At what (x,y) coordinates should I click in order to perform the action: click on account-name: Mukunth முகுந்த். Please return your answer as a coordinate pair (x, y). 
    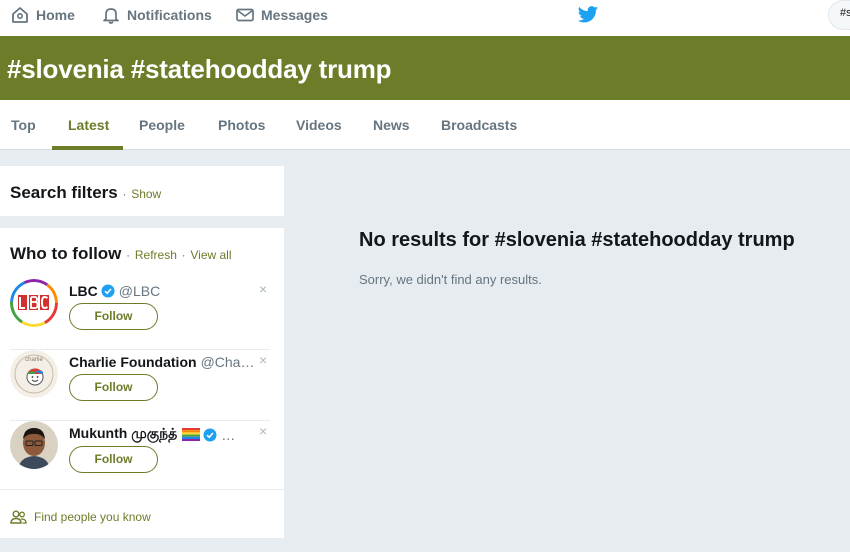
    Looking at the image, I should click on (123, 433).